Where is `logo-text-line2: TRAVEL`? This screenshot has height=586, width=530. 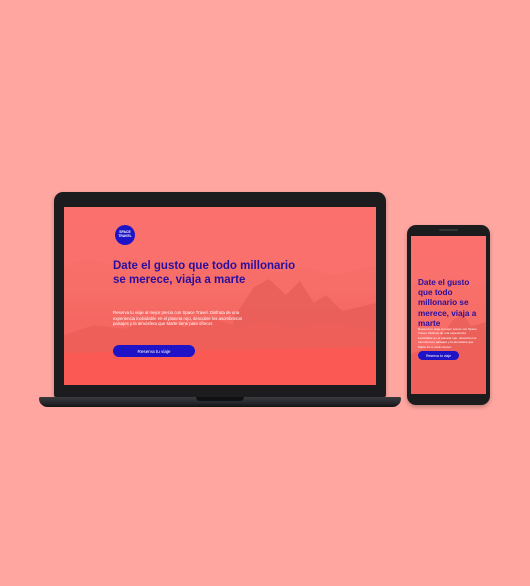
logo-text-line2: TRAVEL is located at coordinates (125, 236).